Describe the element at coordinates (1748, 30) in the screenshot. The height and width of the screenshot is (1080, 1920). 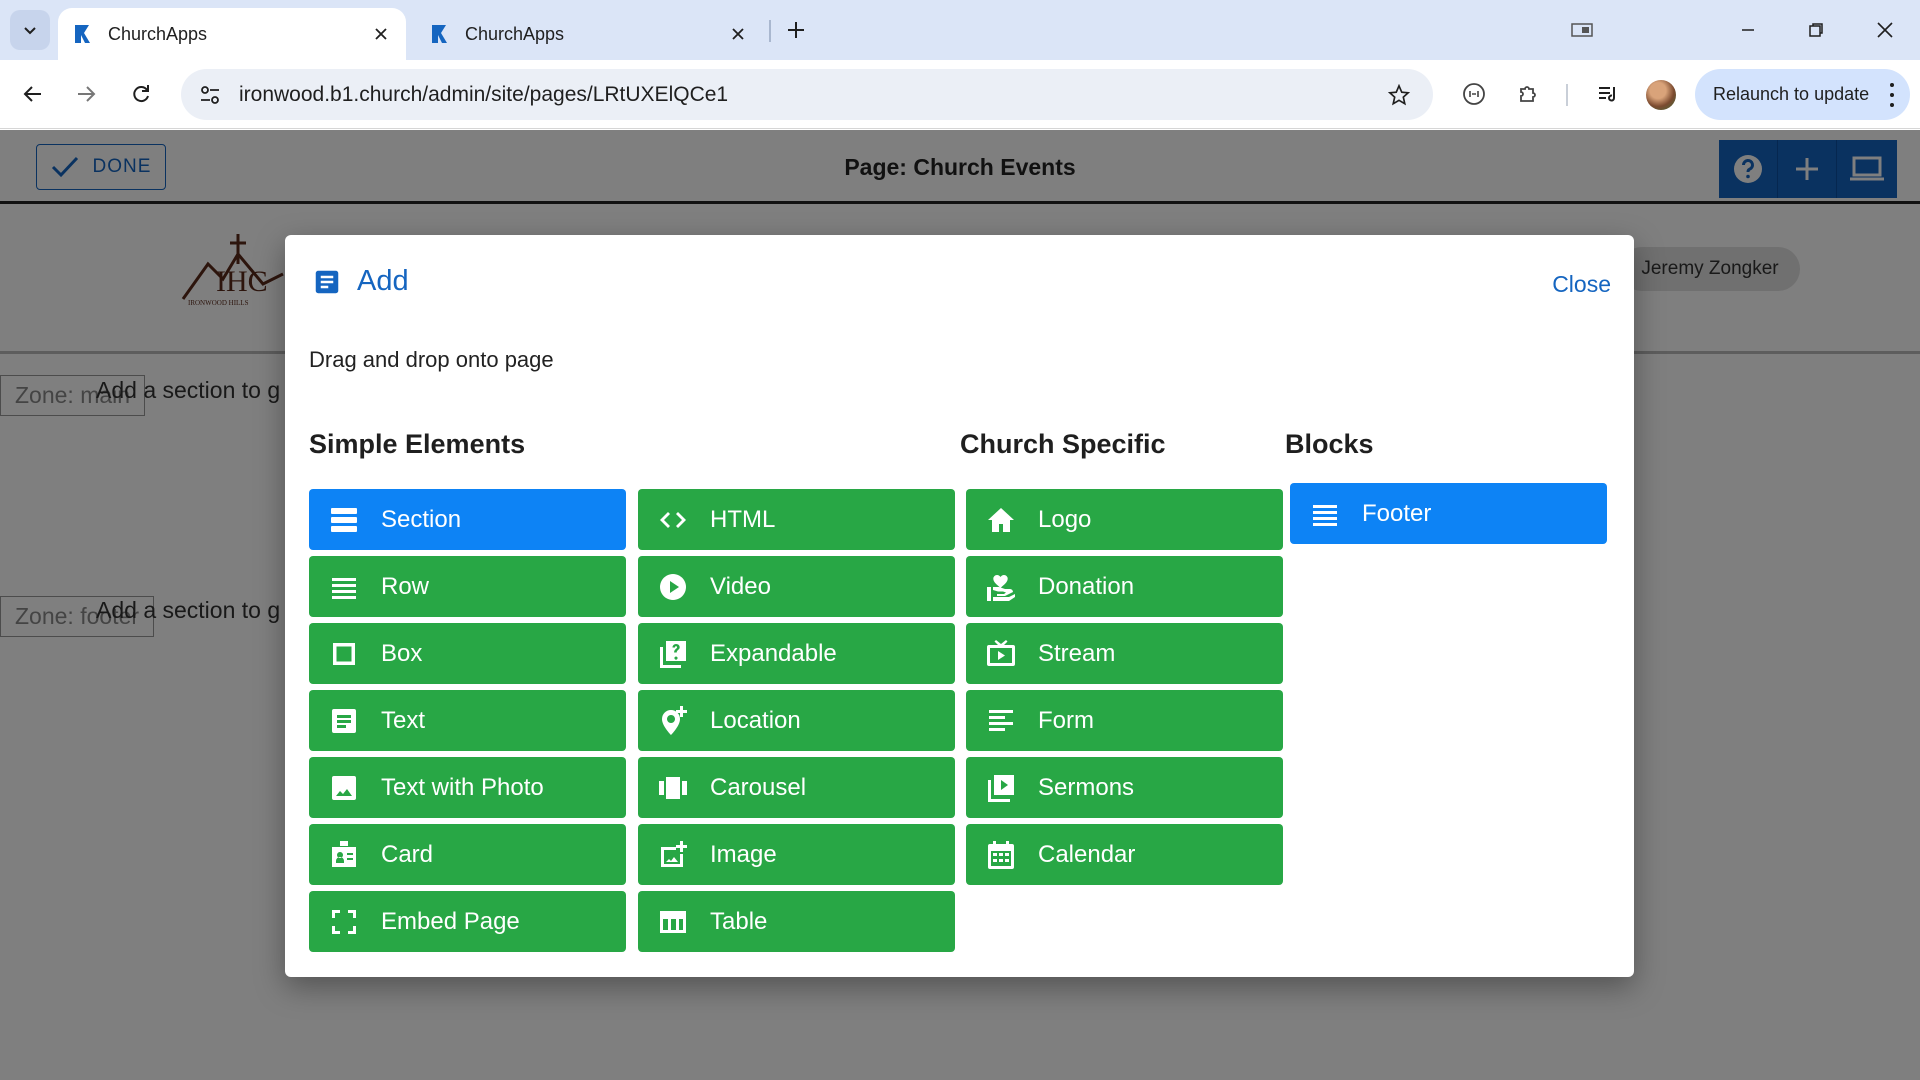
I see `minimize-icon` at that location.